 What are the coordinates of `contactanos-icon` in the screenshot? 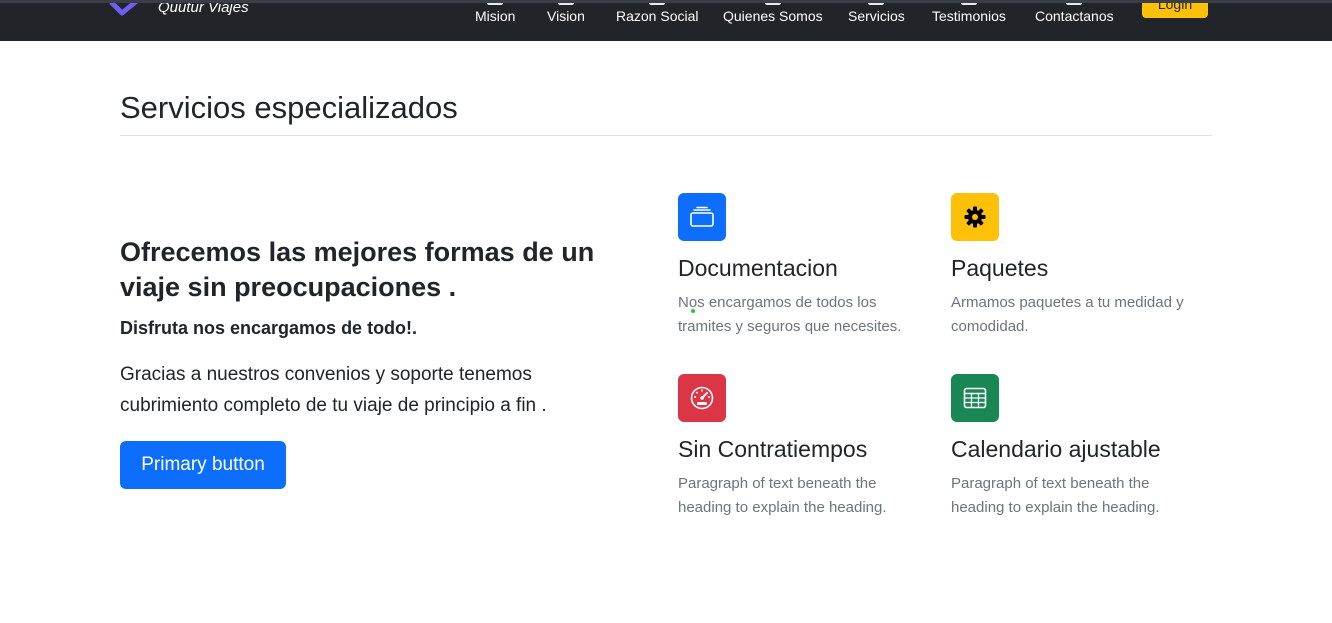 It's located at (1074, 4).